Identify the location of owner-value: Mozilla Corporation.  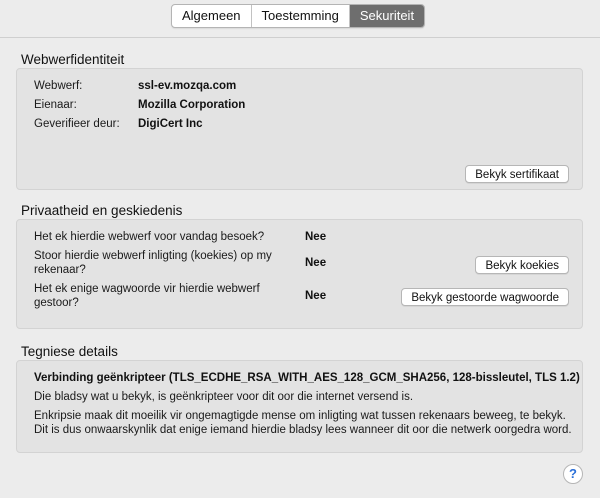
(192, 105).